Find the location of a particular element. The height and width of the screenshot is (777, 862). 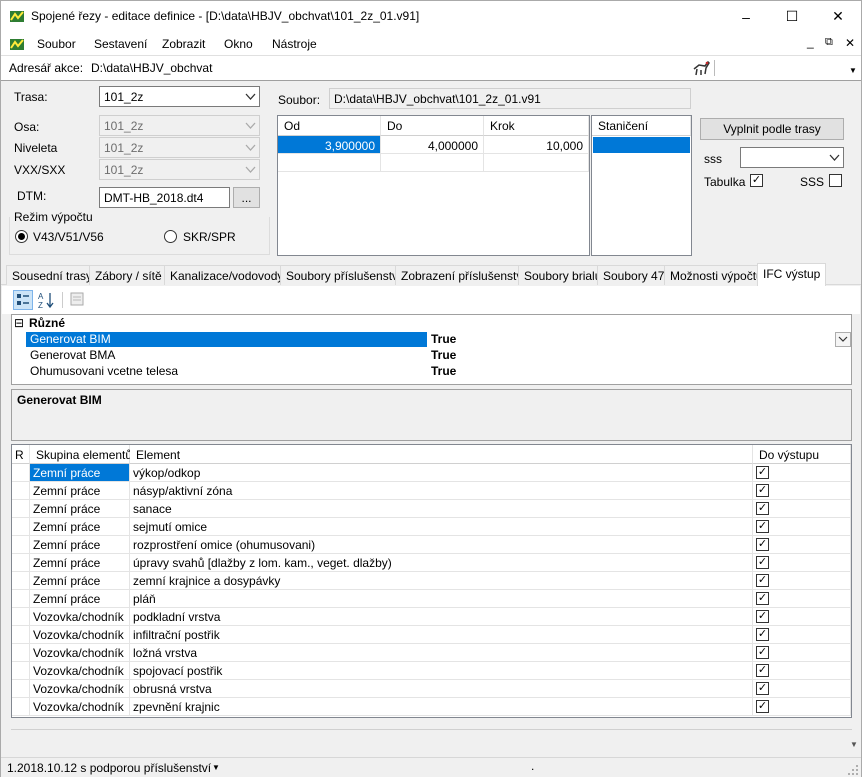

column-header-do-vystupu: Do výstupu is located at coordinates (802, 454).